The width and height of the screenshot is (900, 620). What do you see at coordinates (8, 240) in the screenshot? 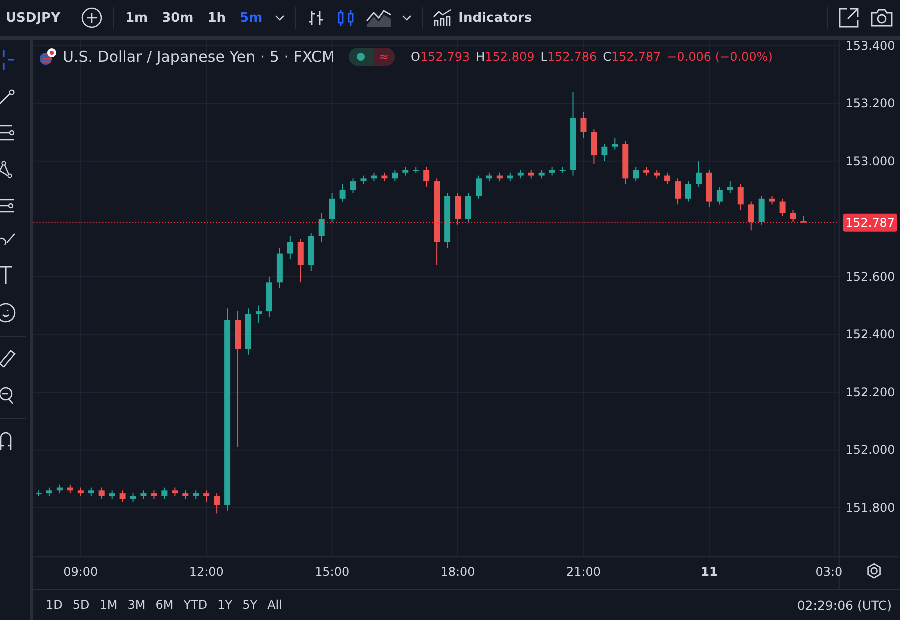
I see `brush-icon` at bounding box center [8, 240].